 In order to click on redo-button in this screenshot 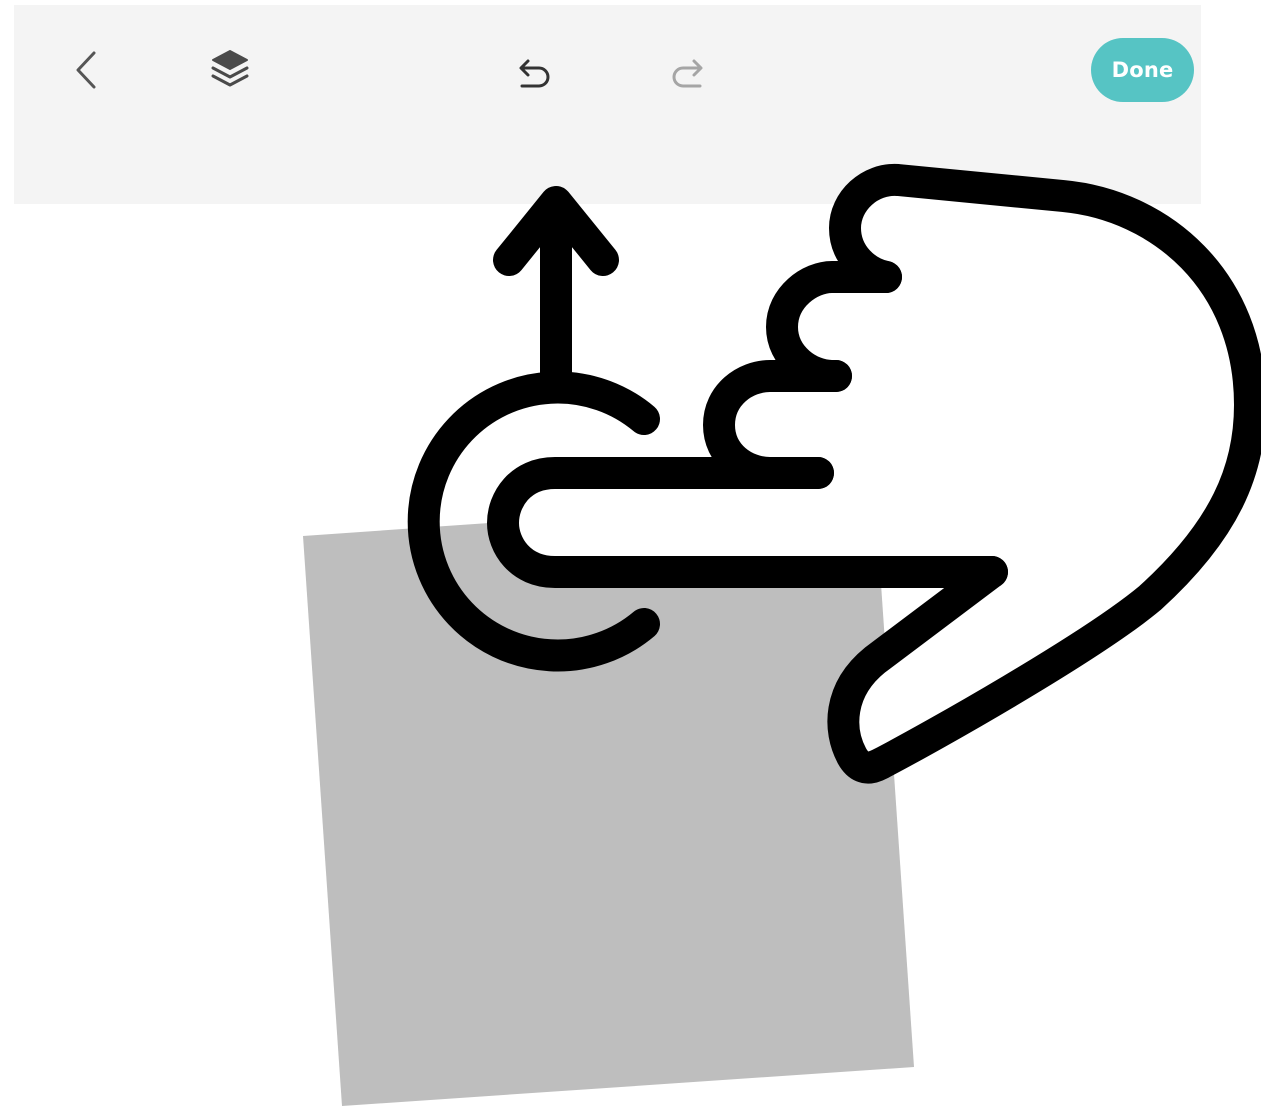, I will do `click(688, 73)`.